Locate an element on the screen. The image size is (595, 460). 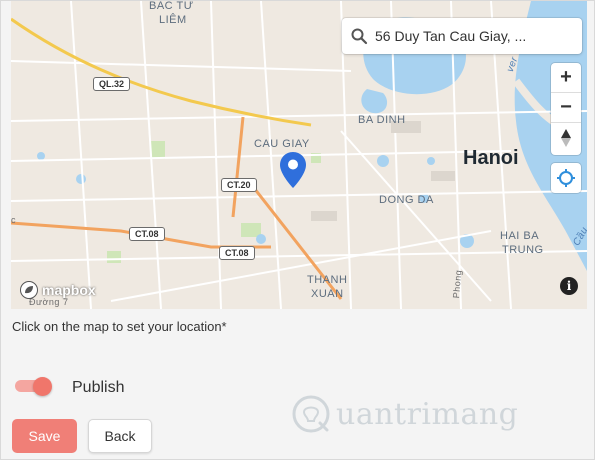
road-badge-ql32: QL.32 is located at coordinates (112, 84).